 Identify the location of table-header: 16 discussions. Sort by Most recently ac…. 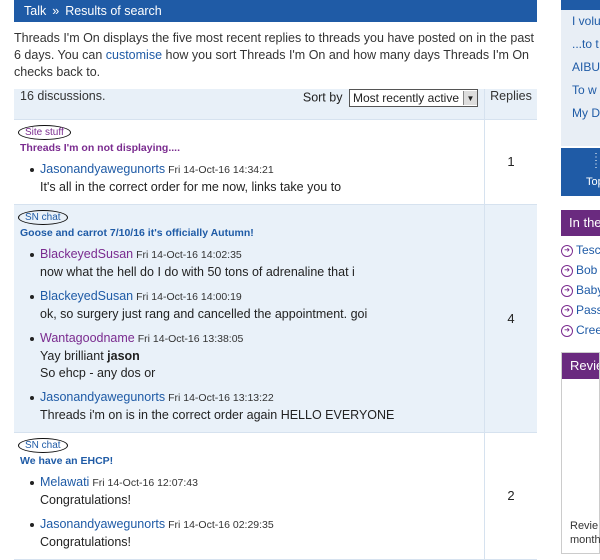
(275, 104).